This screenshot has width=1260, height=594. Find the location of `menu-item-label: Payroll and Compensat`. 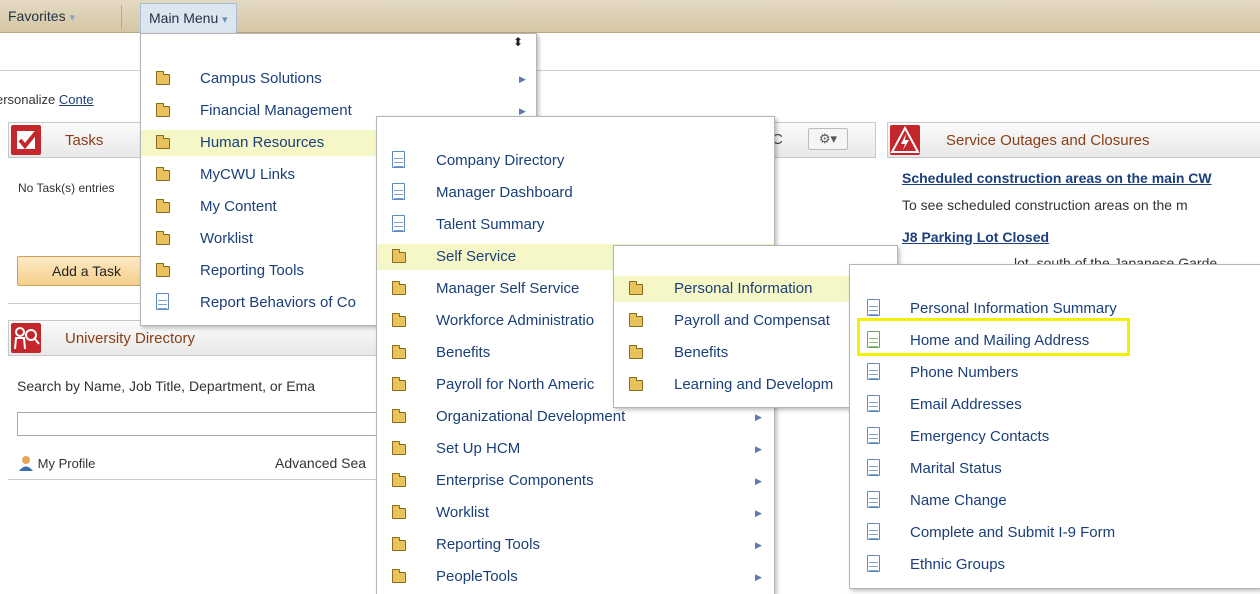

menu-item-label: Payroll and Compensat is located at coordinates (752, 320).